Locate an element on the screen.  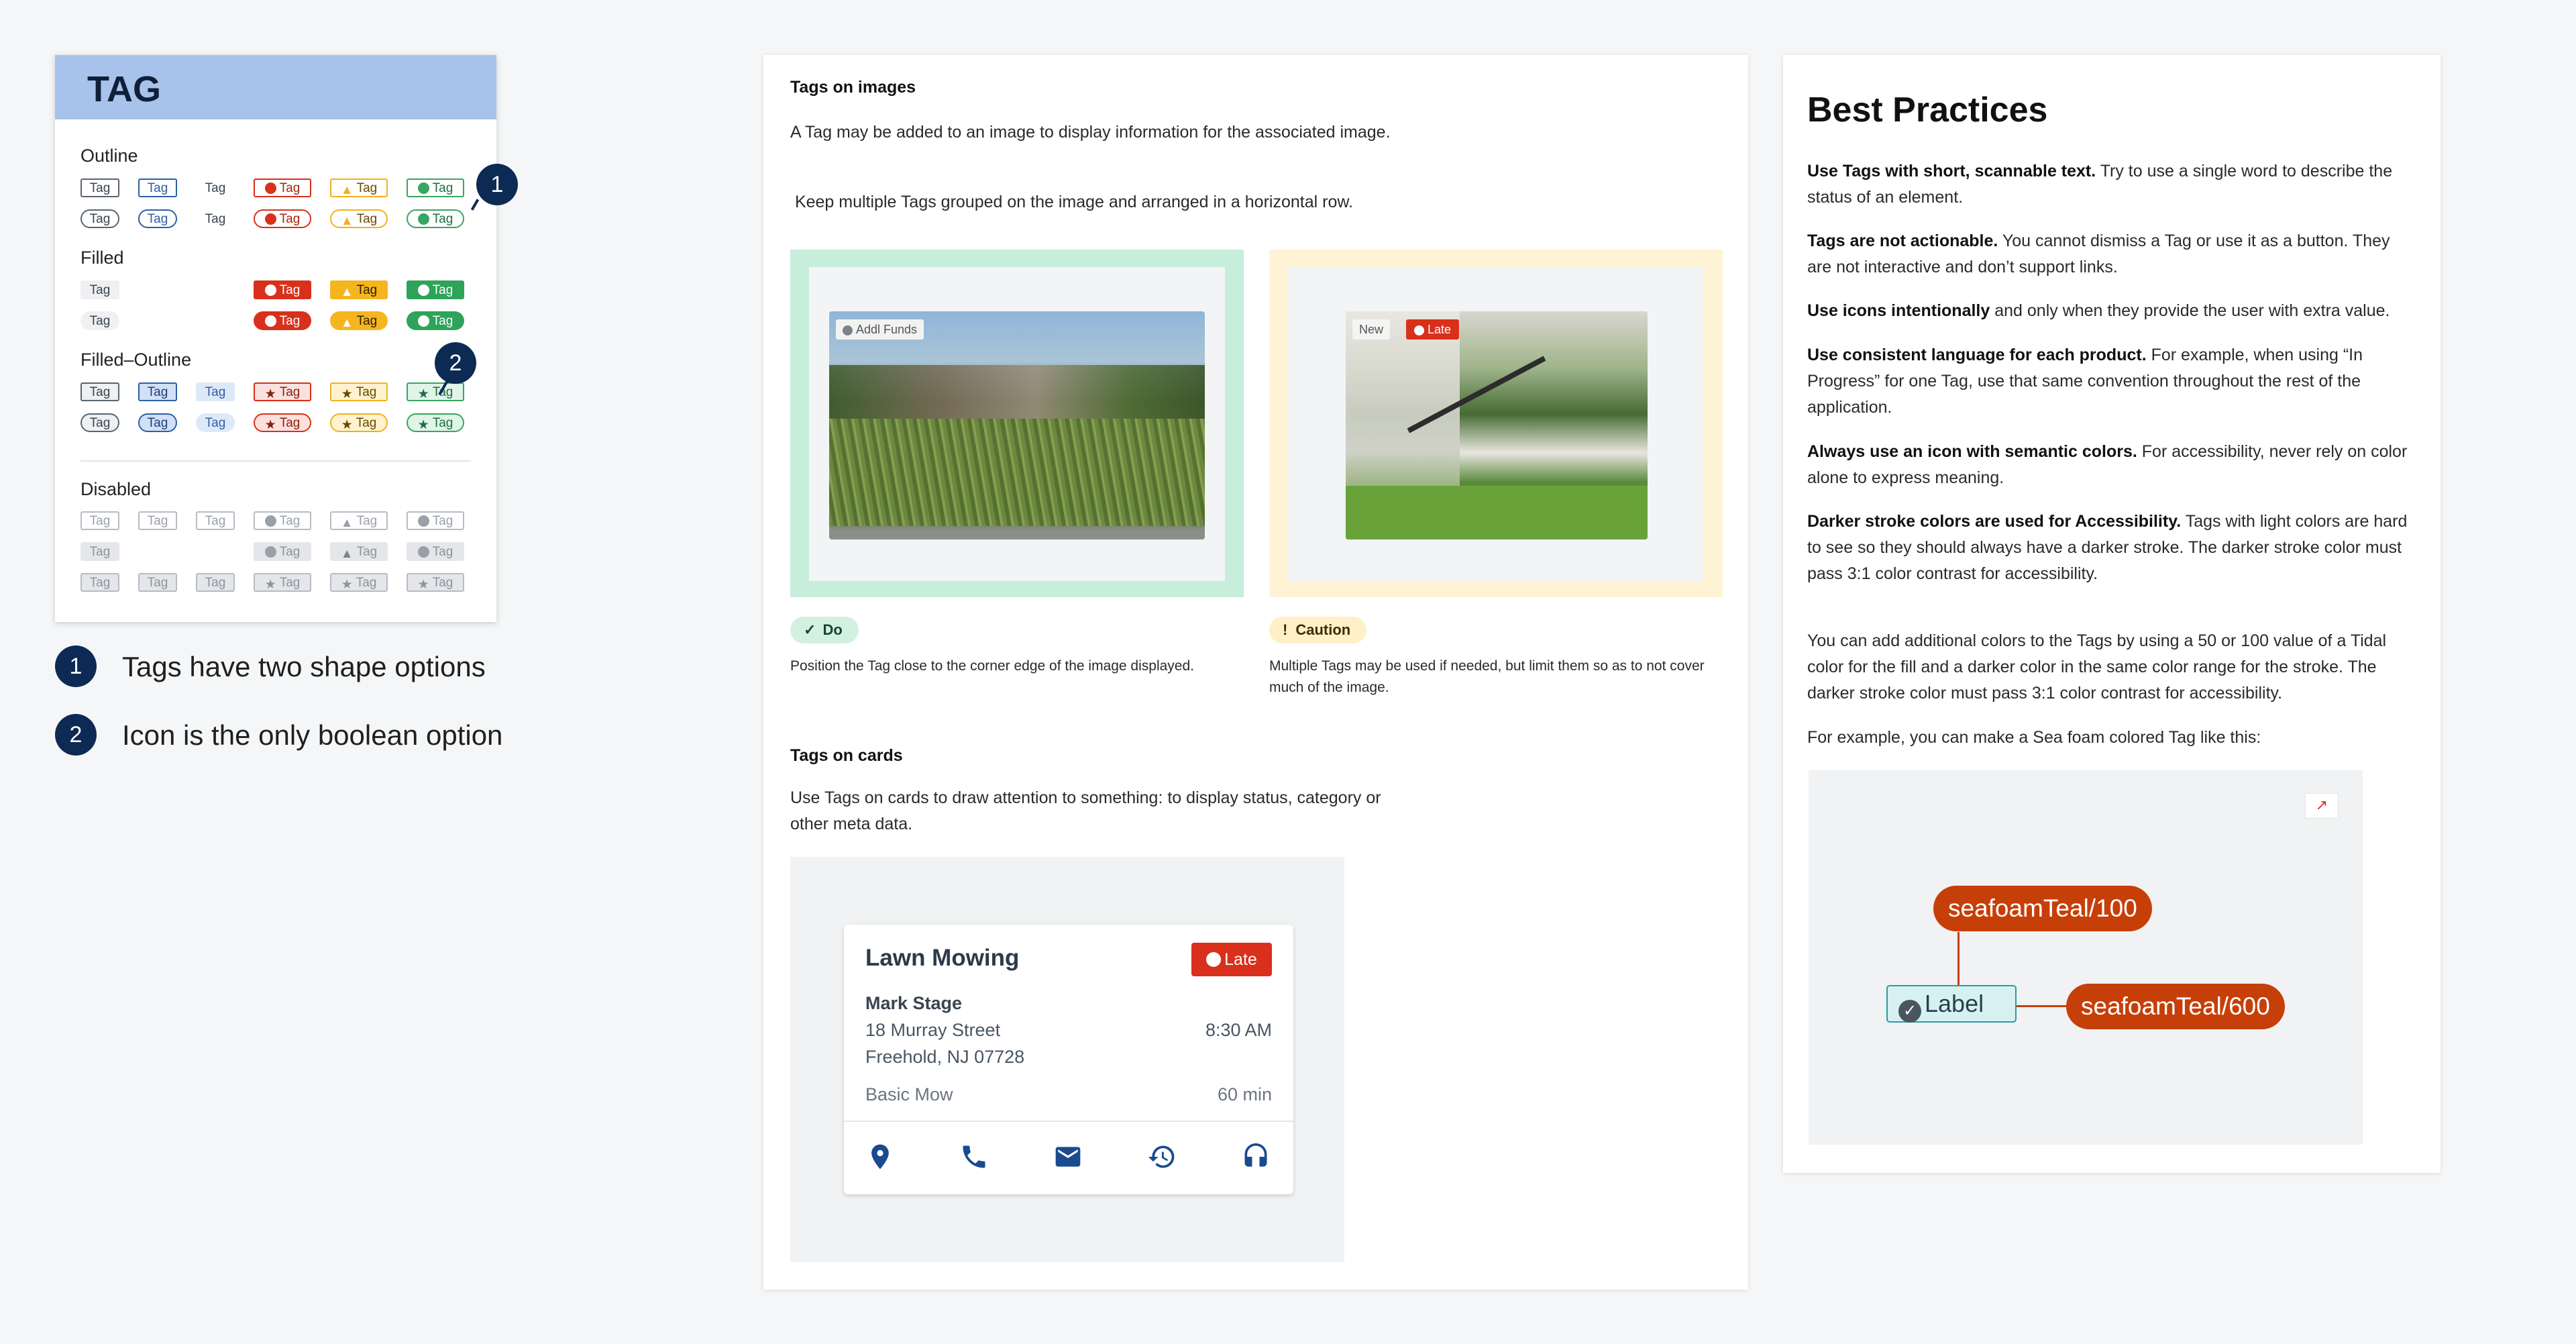
tag-filled-red: Tag is located at coordinates (282, 289).